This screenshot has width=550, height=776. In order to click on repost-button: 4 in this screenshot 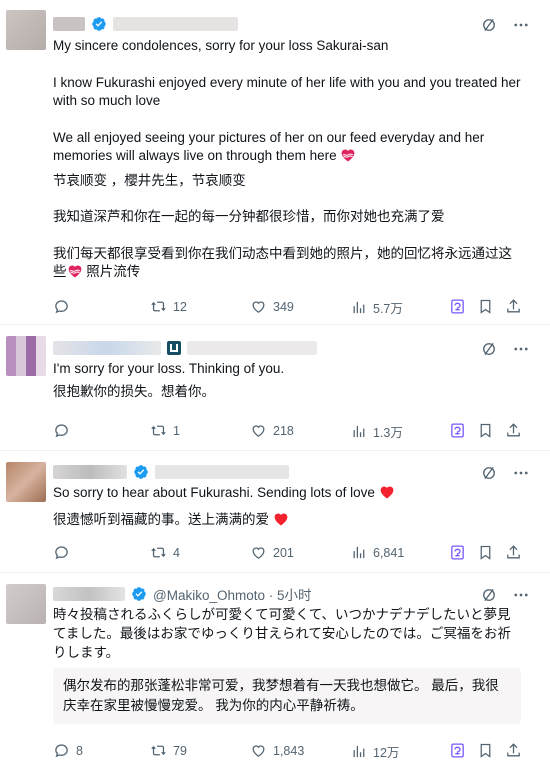, I will do `click(165, 552)`.